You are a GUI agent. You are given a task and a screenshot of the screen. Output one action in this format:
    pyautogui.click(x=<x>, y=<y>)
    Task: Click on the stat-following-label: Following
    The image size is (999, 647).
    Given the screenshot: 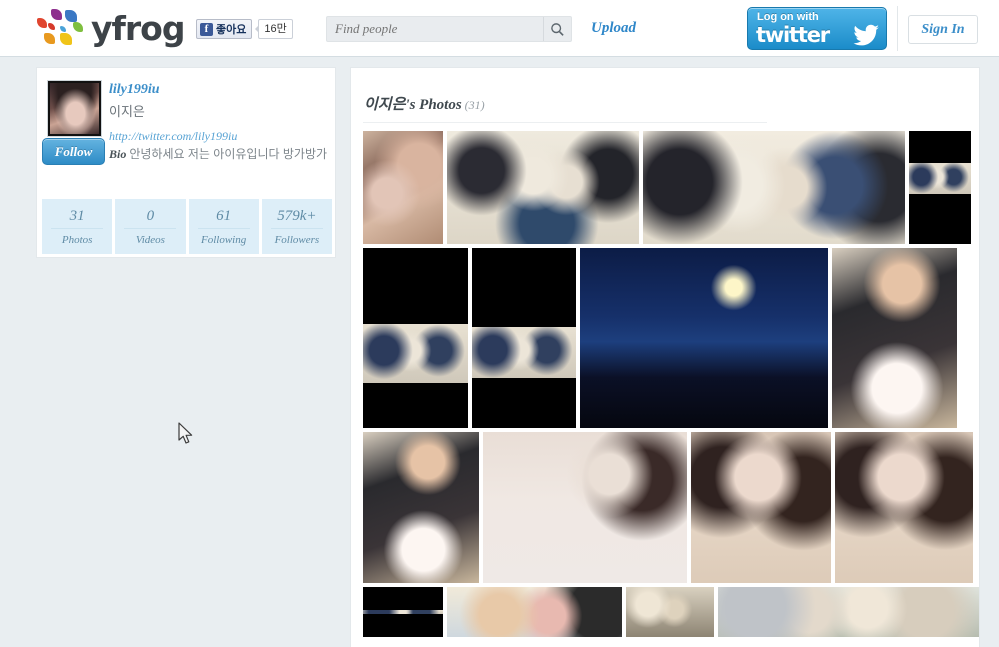 What is the action you would take?
    pyautogui.click(x=224, y=239)
    